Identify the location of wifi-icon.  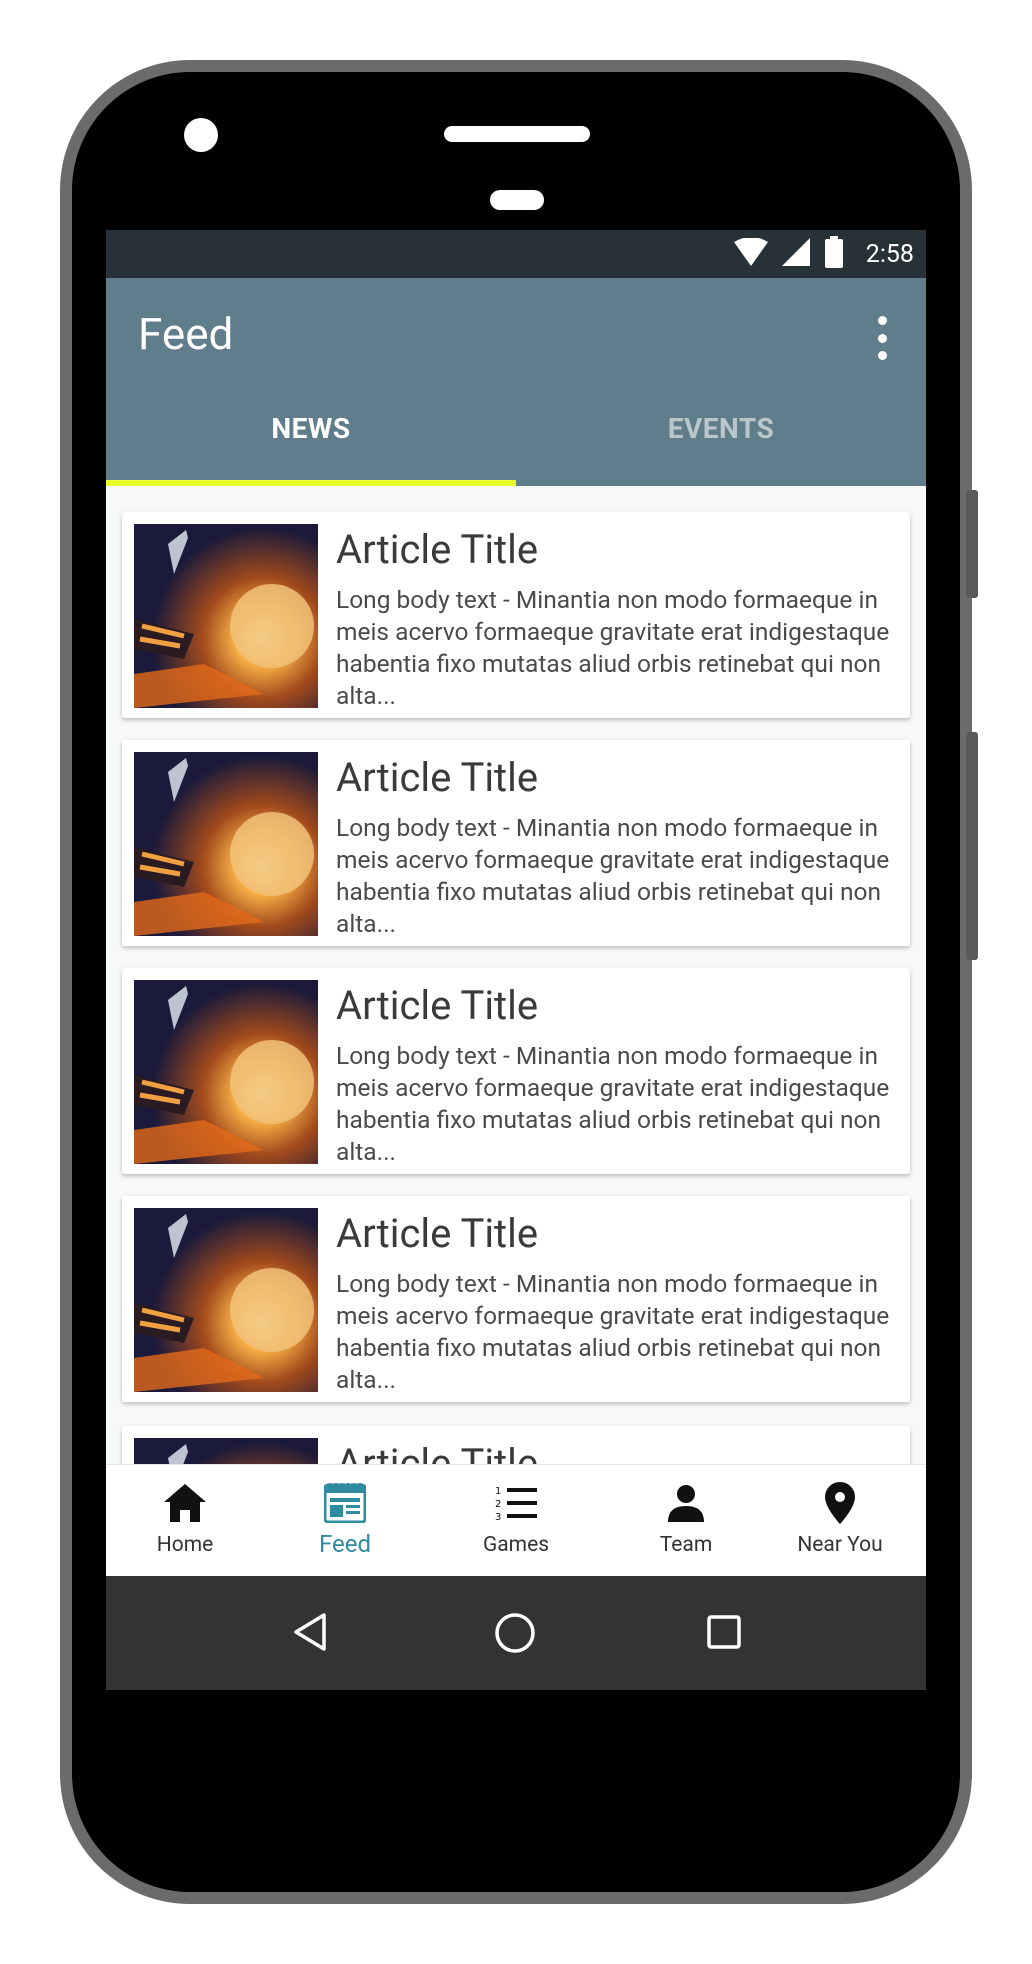
(750, 253).